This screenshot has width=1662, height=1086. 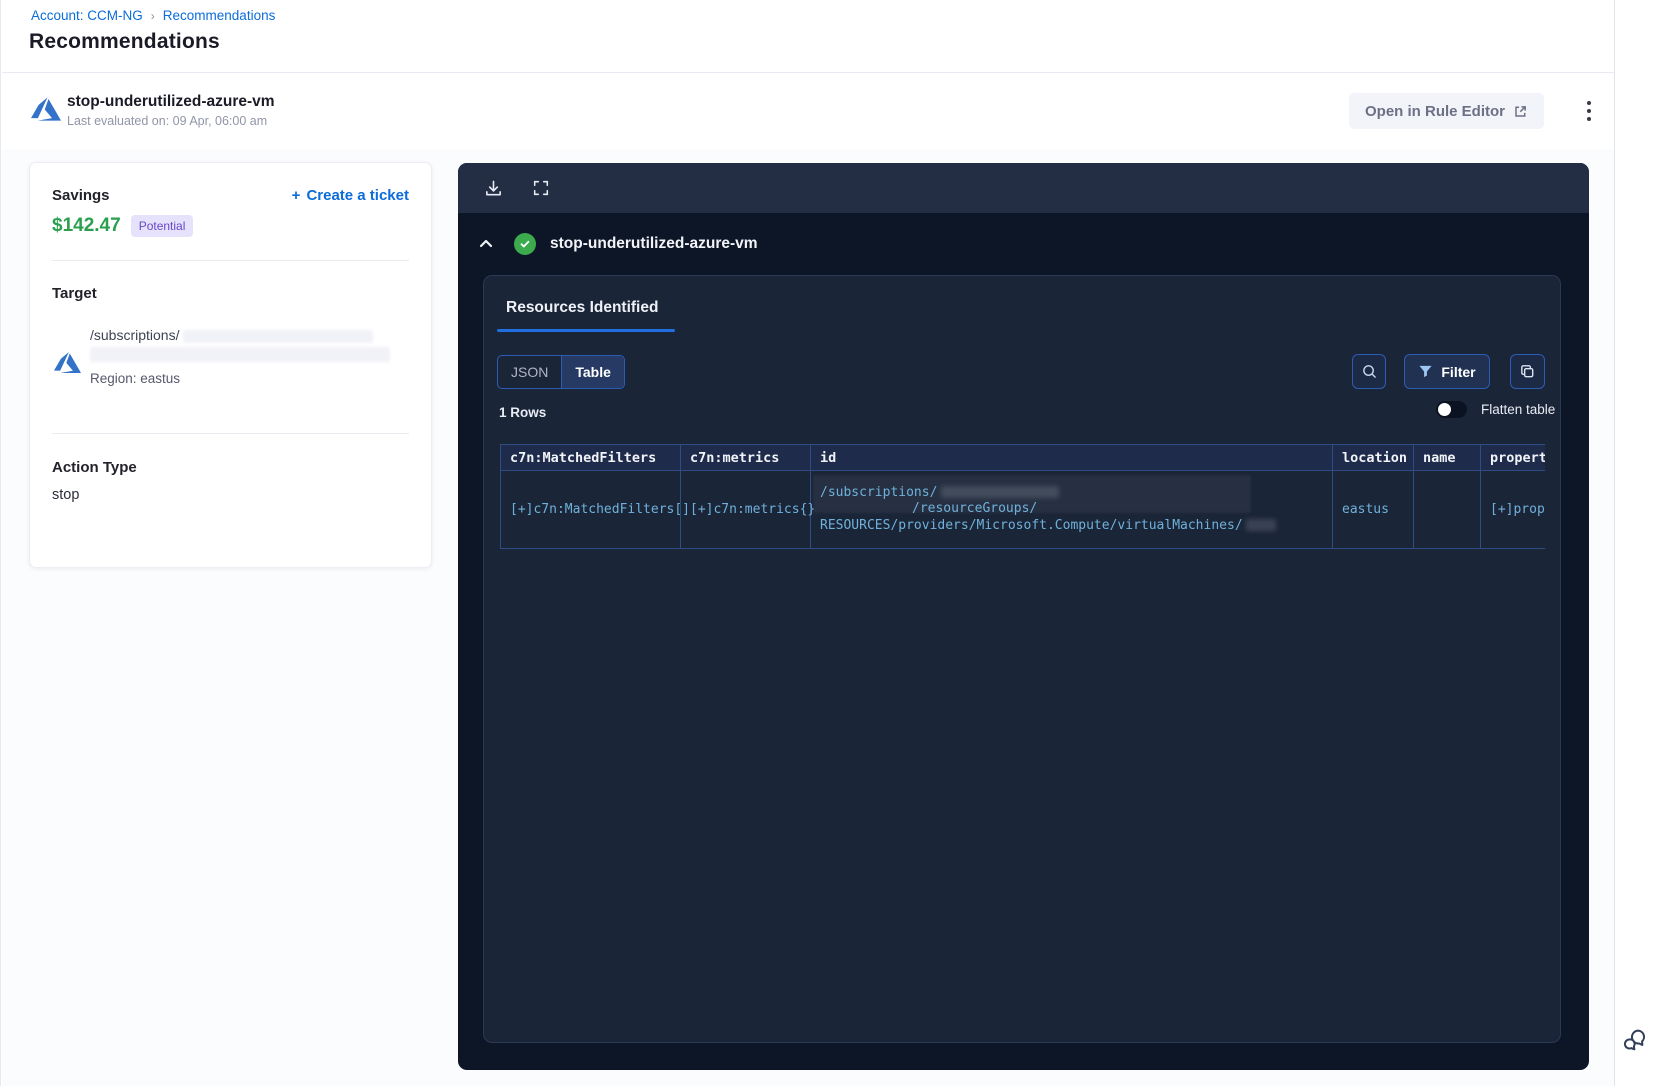 I want to click on copy-icon, so click(x=1527, y=371).